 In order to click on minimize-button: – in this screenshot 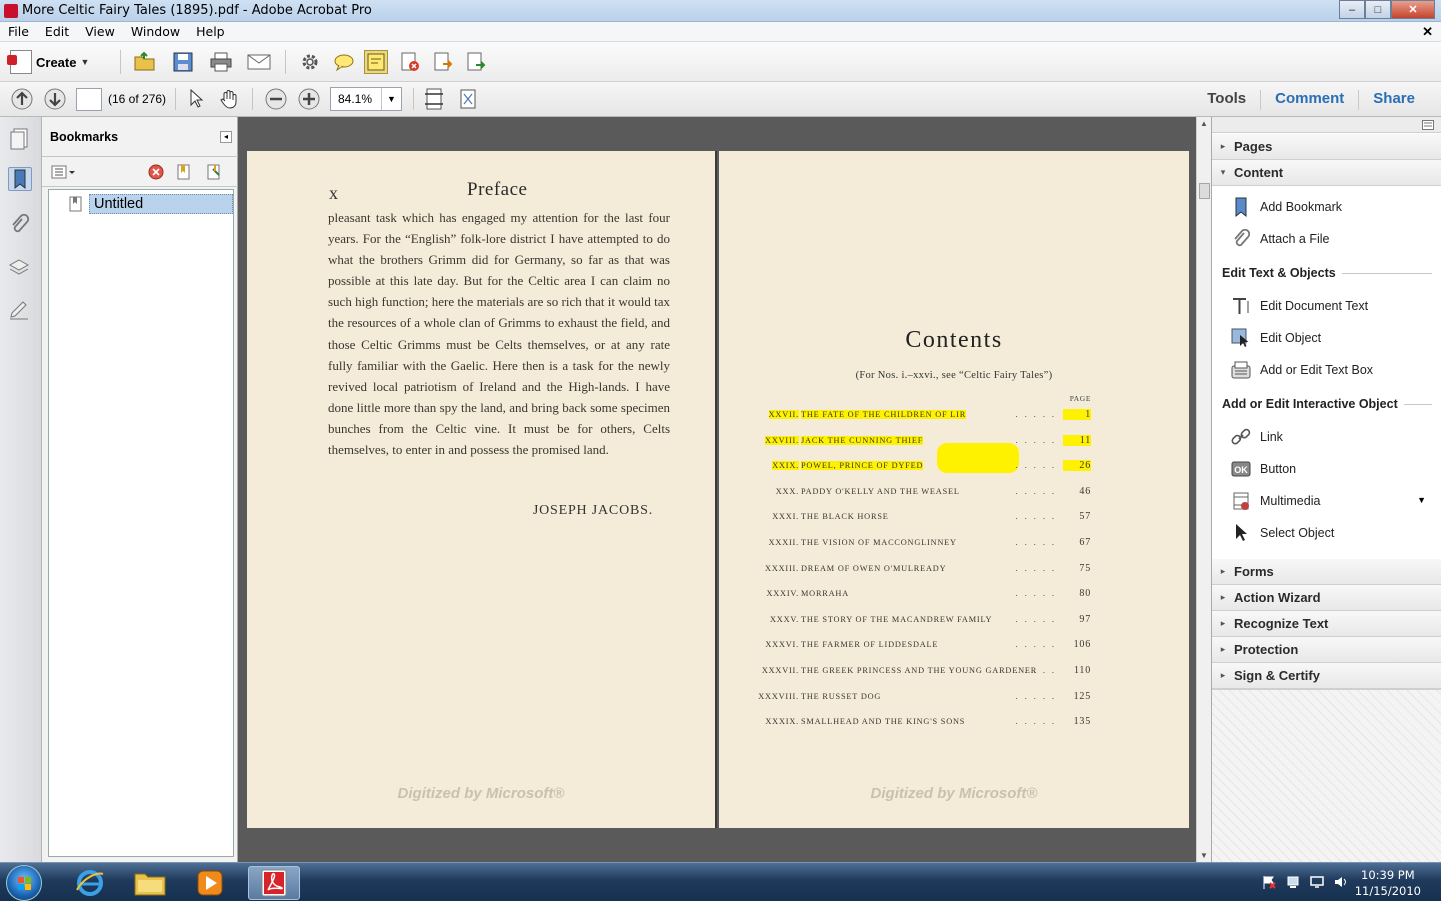, I will do `click(1352, 9)`.